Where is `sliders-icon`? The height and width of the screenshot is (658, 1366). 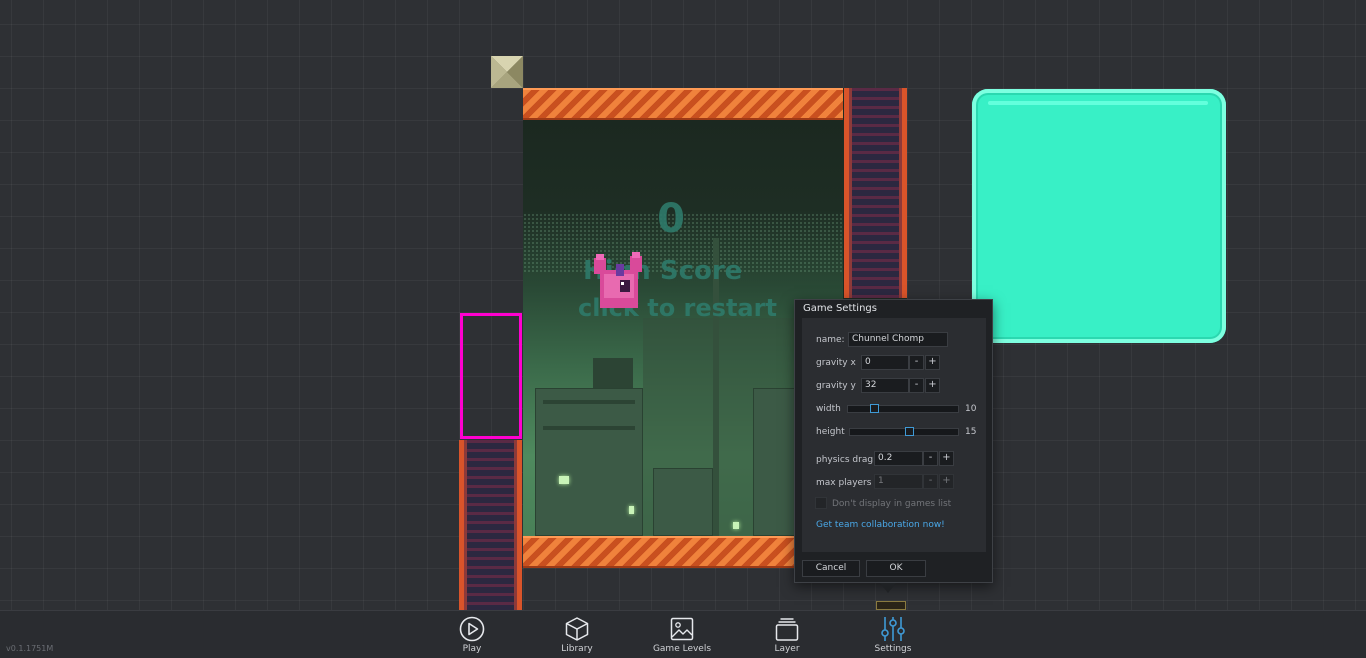
sliders-icon is located at coordinates (893, 629).